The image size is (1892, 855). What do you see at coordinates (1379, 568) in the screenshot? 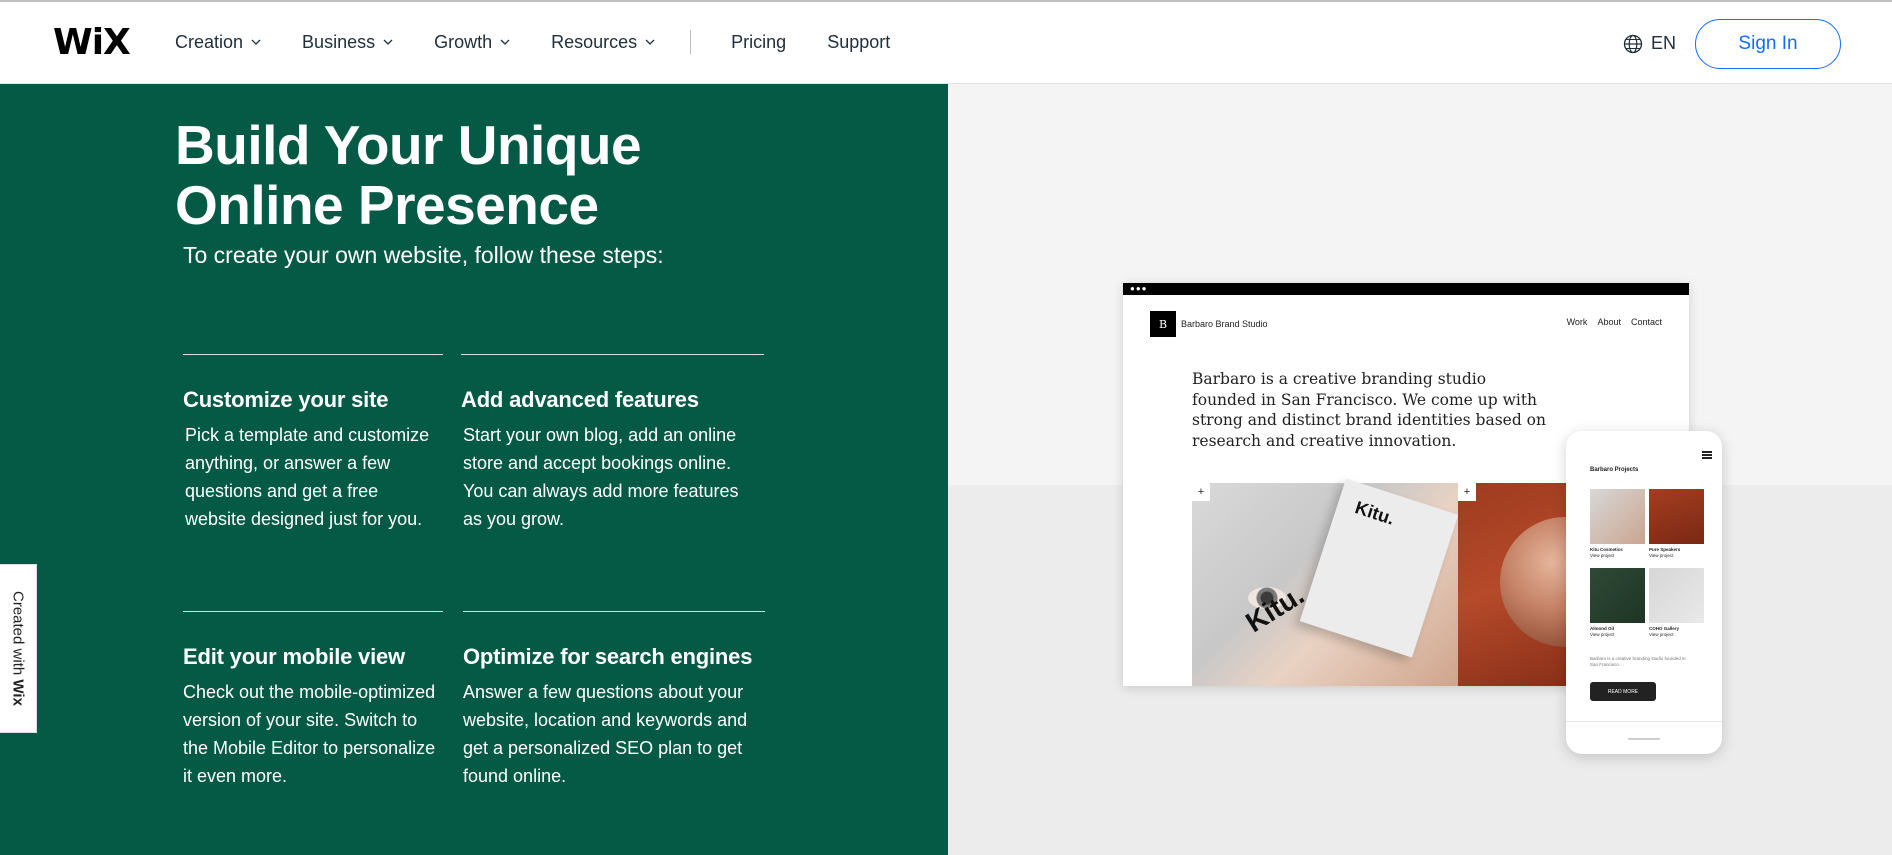
I see `cream-box-illustration: Kitu.` at bounding box center [1379, 568].